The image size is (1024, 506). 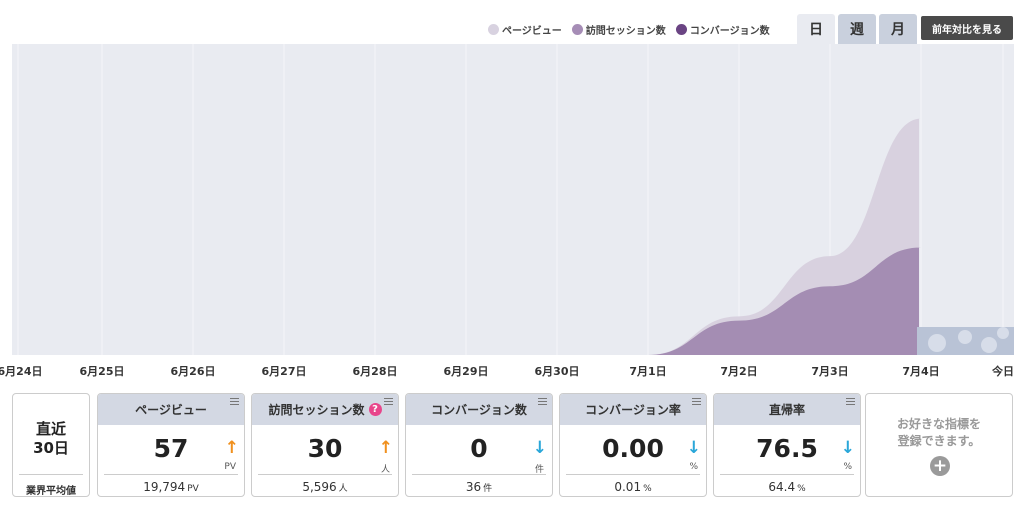 What do you see at coordinates (51, 491) in the screenshot?
I see `industry-average-label: 業界平均値` at bounding box center [51, 491].